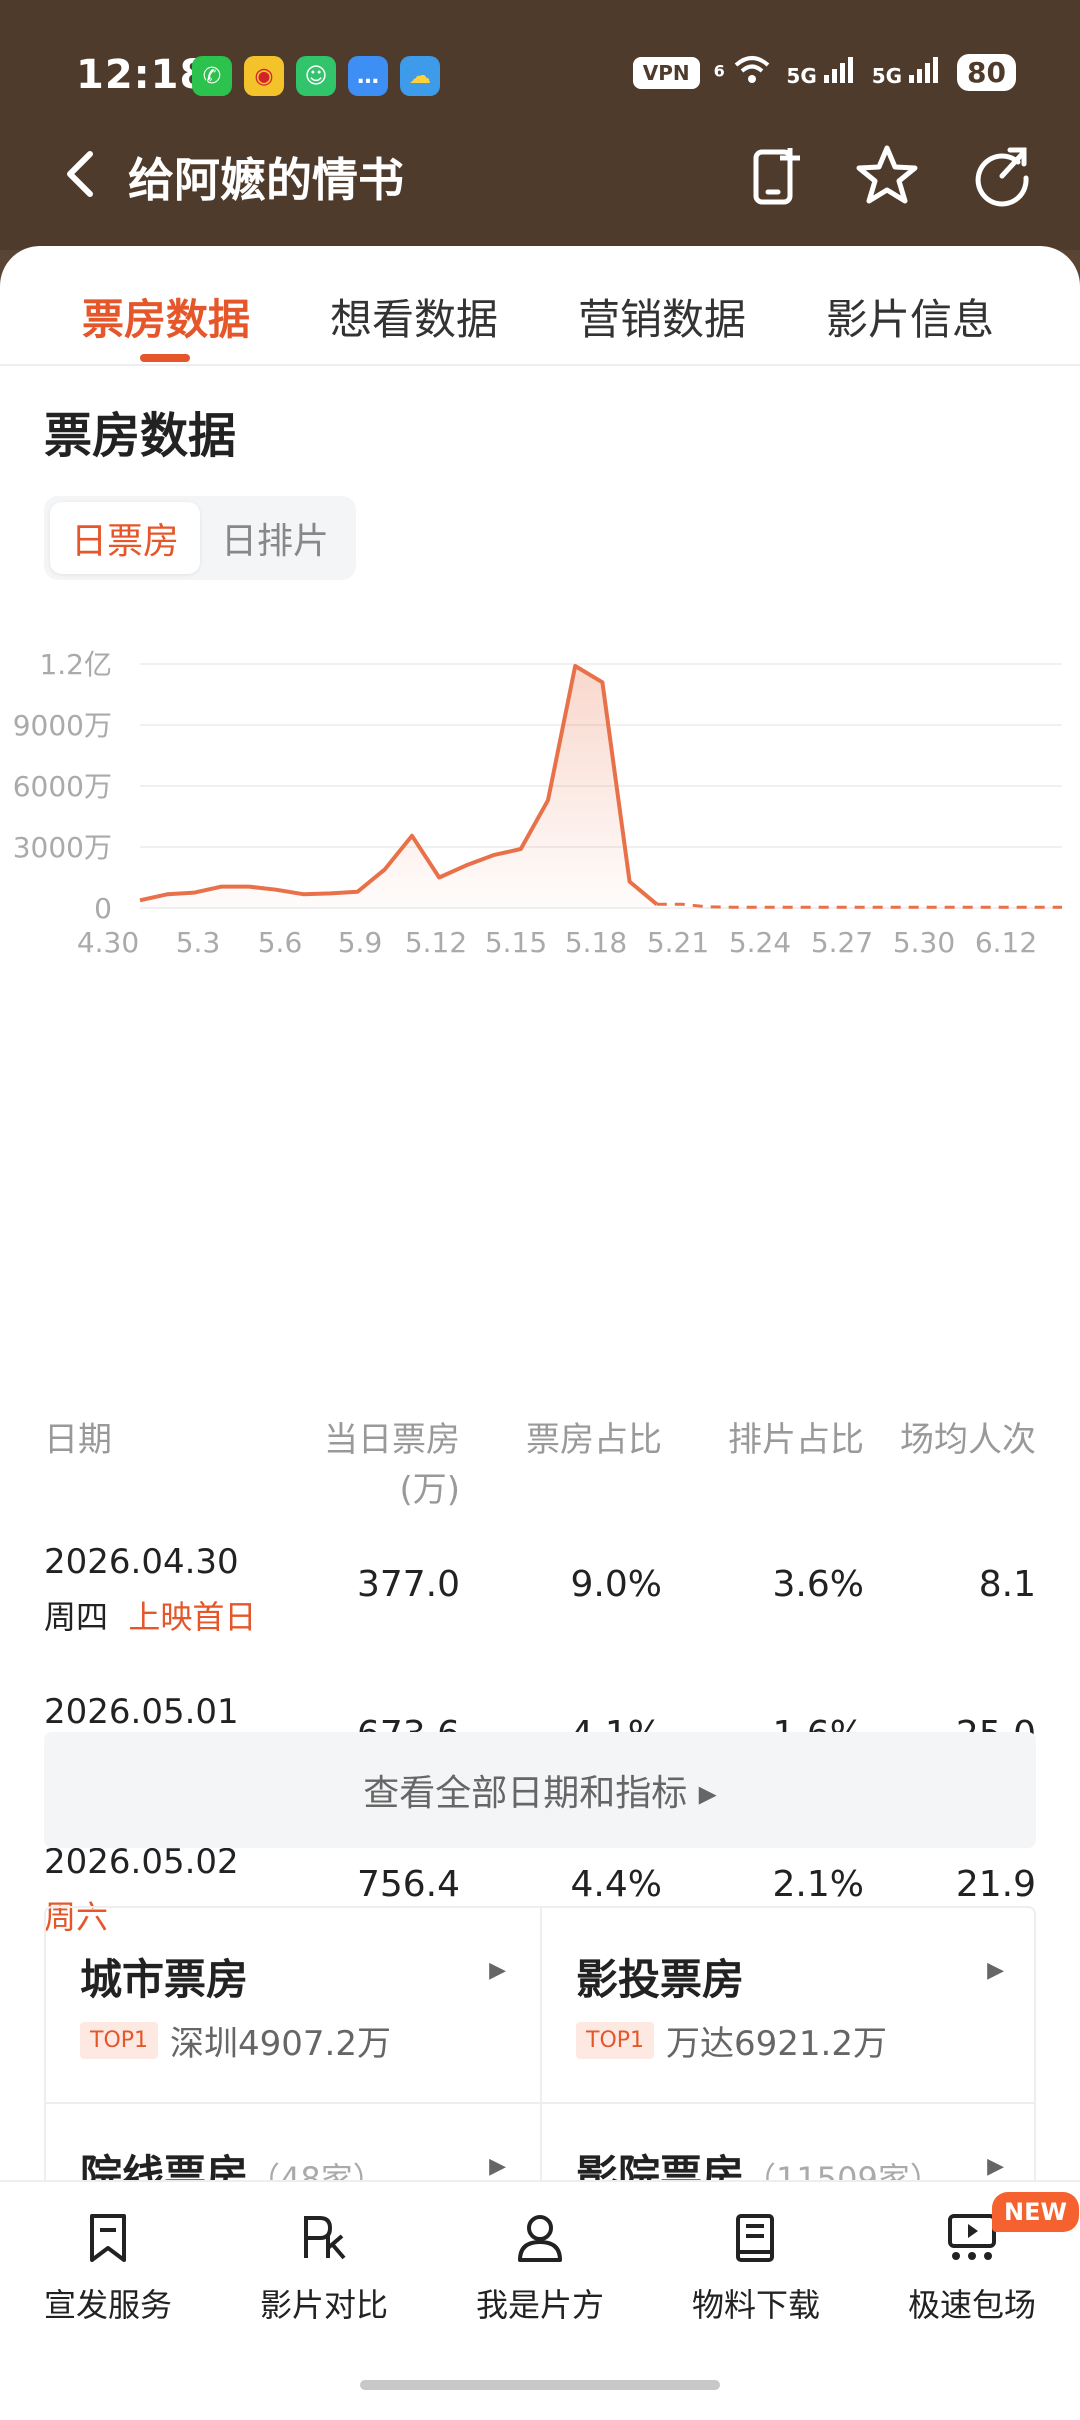 Image resolution: width=1080 pixels, height=2420 pixels. What do you see at coordinates (140, 436) in the screenshot?
I see `section-title: 票房数据` at bounding box center [140, 436].